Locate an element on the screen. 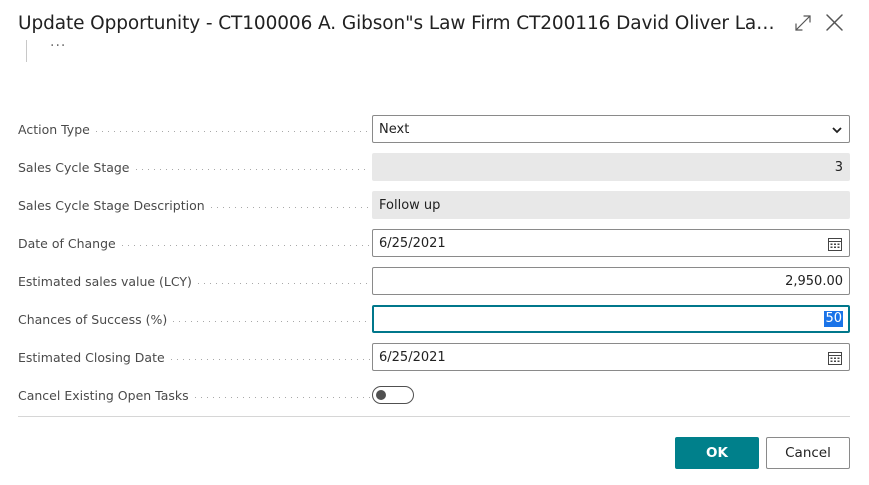  chances-of-success-value: 50 is located at coordinates (833, 319).